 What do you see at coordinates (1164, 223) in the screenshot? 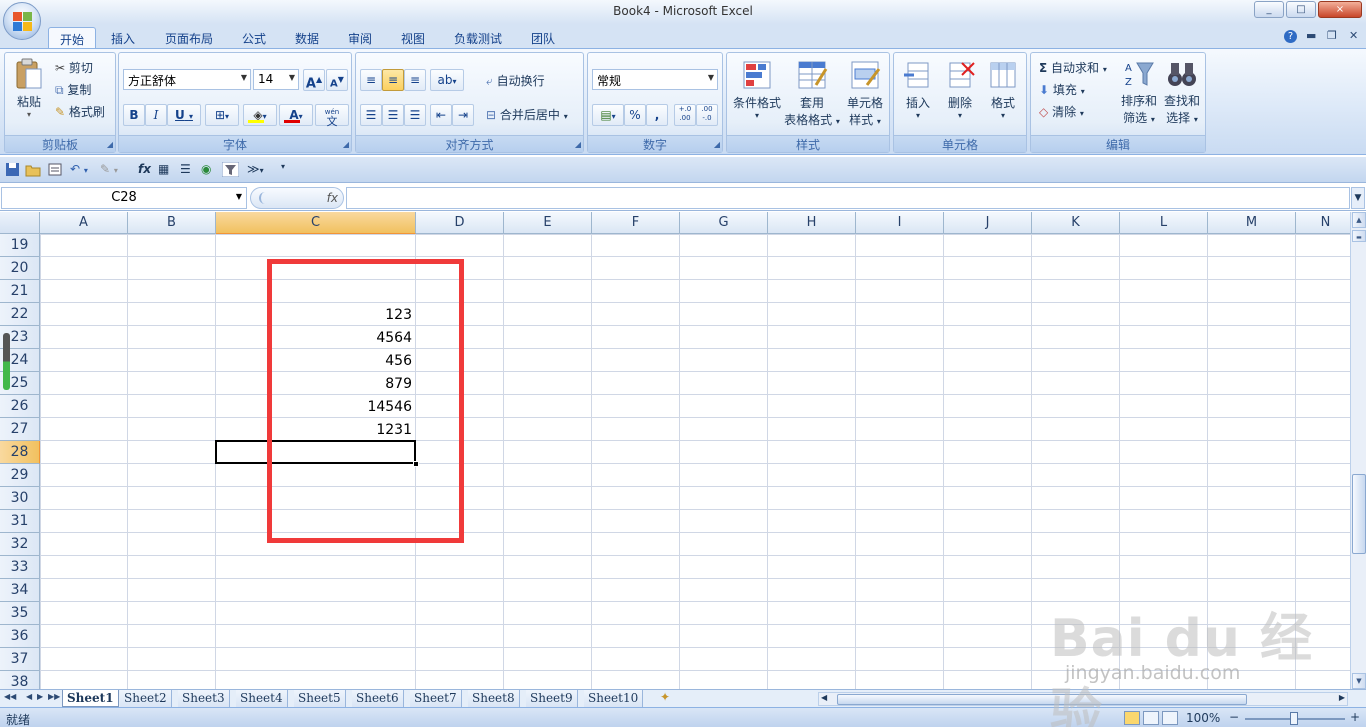
I see `column-header-l: L` at bounding box center [1164, 223].